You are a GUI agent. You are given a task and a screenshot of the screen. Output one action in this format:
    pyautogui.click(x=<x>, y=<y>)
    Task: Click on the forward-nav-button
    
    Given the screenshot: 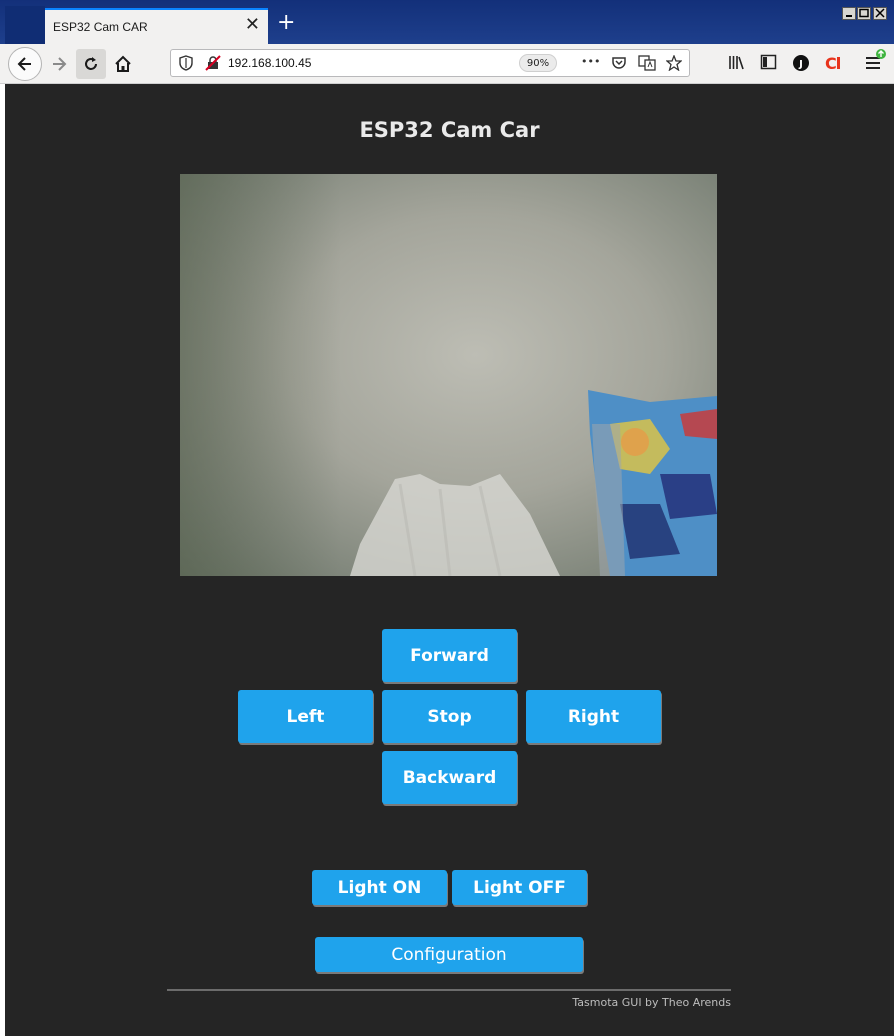 What is the action you would take?
    pyautogui.click(x=59, y=64)
    